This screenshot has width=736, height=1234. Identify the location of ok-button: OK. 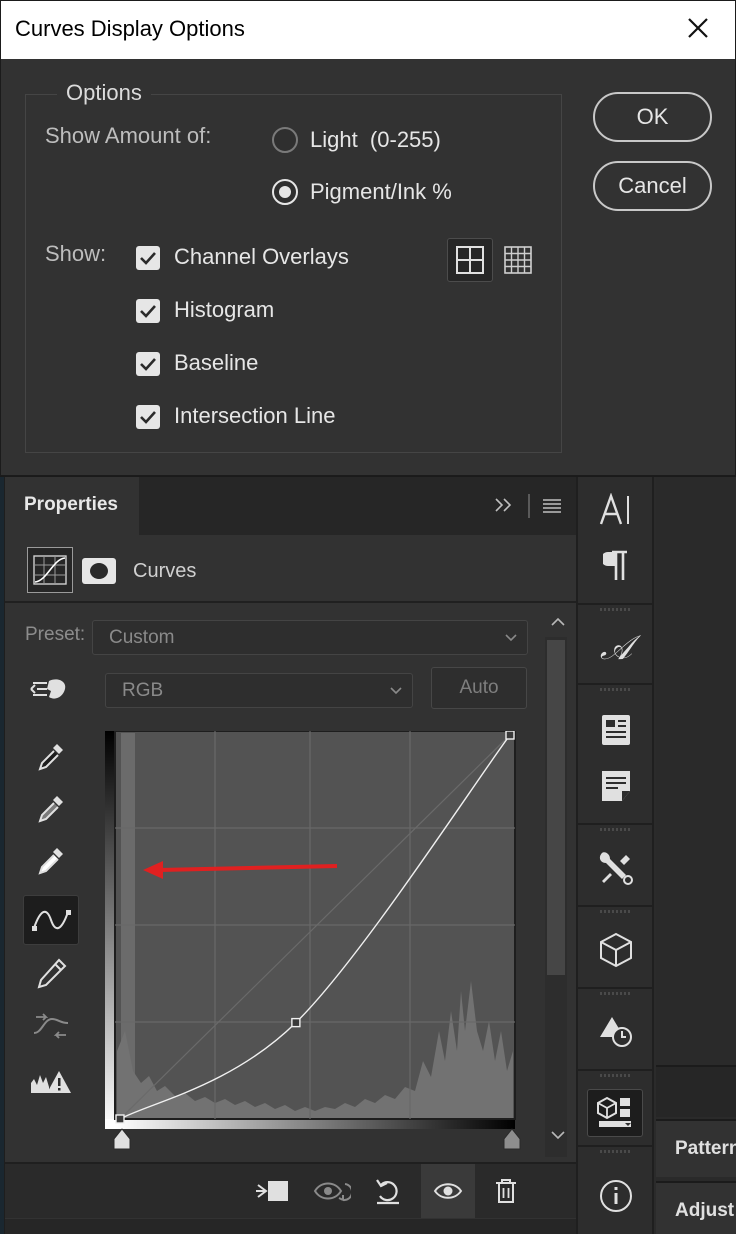
(652, 117).